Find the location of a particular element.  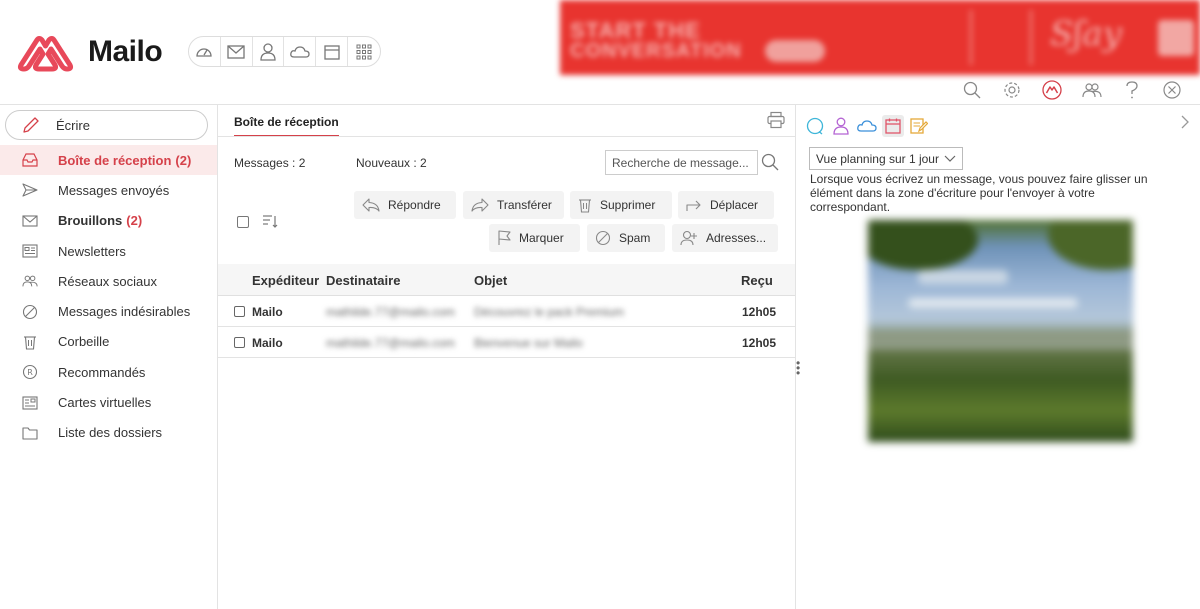

mailo-icon is located at coordinates (1052, 90).